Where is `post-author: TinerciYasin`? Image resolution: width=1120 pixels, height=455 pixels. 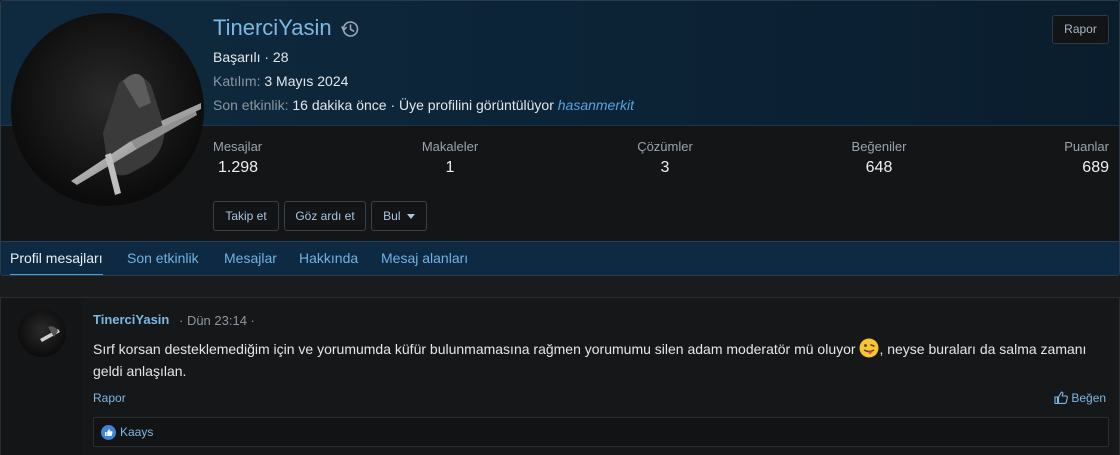
post-author: TinerciYasin is located at coordinates (131, 319).